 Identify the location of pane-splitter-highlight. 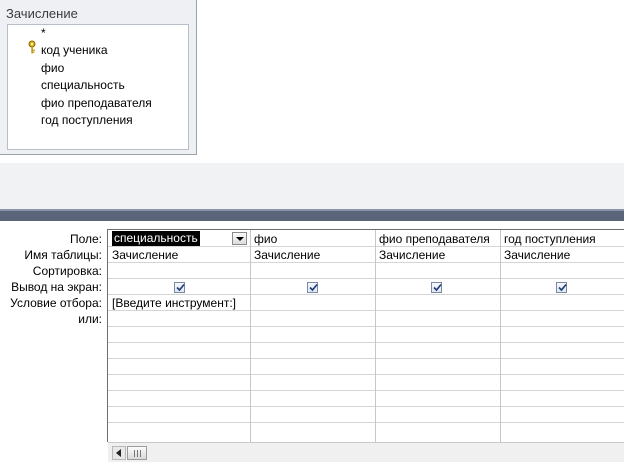
(312, 210).